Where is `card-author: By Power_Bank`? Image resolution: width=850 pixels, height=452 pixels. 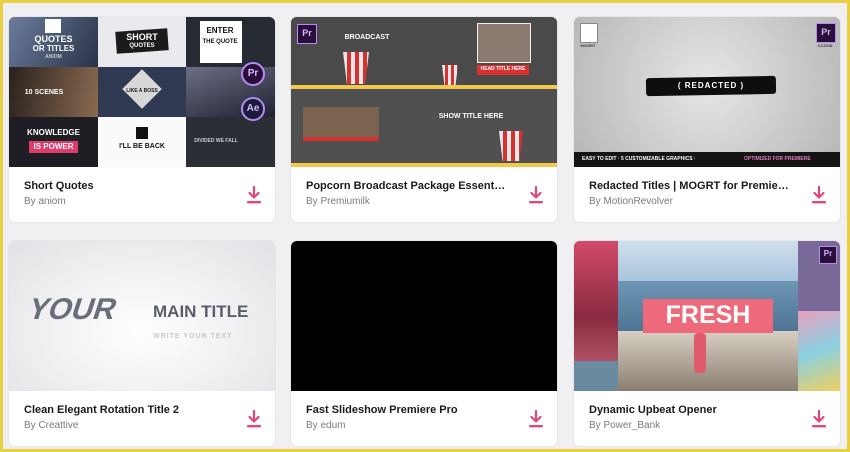 card-author: By Power_Bank is located at coordinates (624, 425).